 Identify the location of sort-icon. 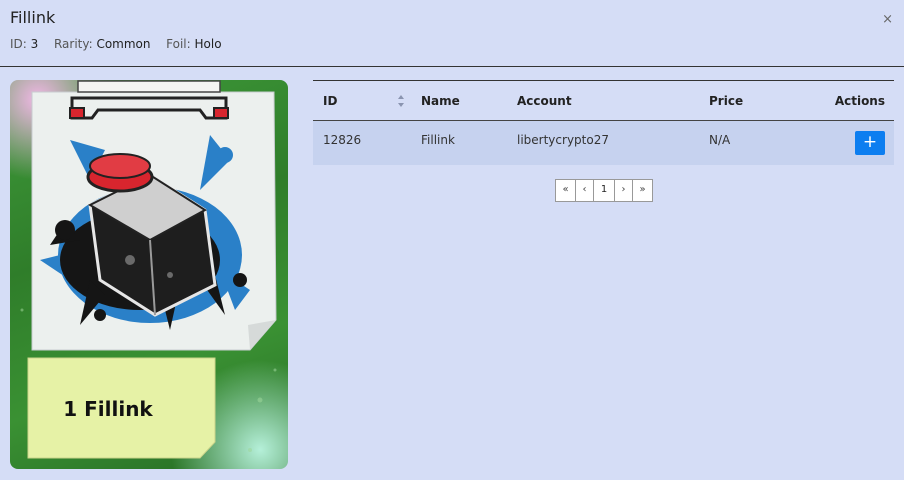
(401, 101).